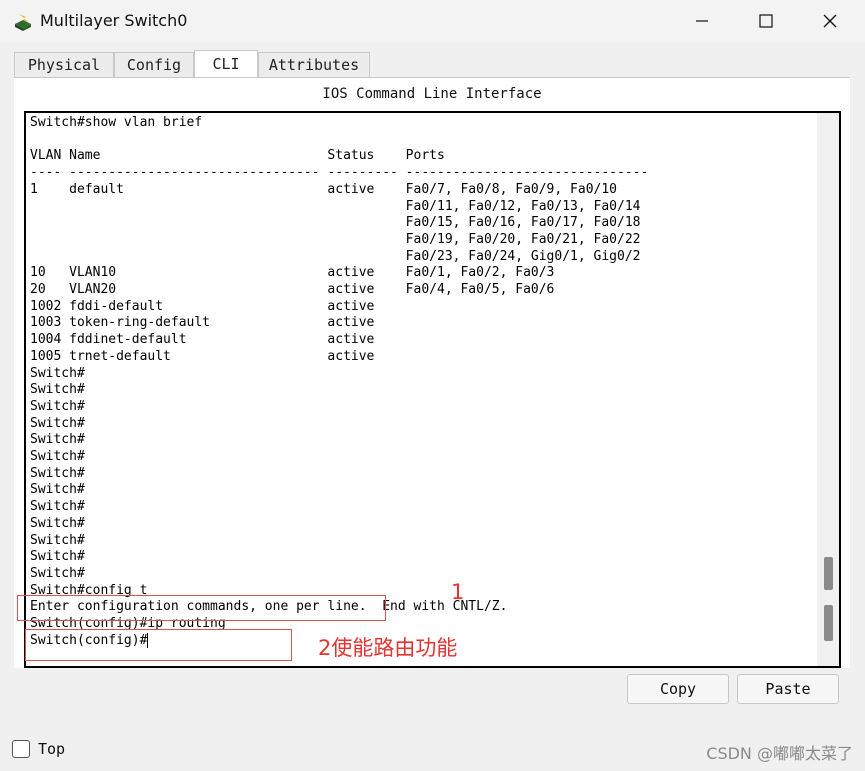  What do you see at coordinates (678, 689) in the screenshot?
I see `copy-button: Copy` at bounding box center [678, 689].